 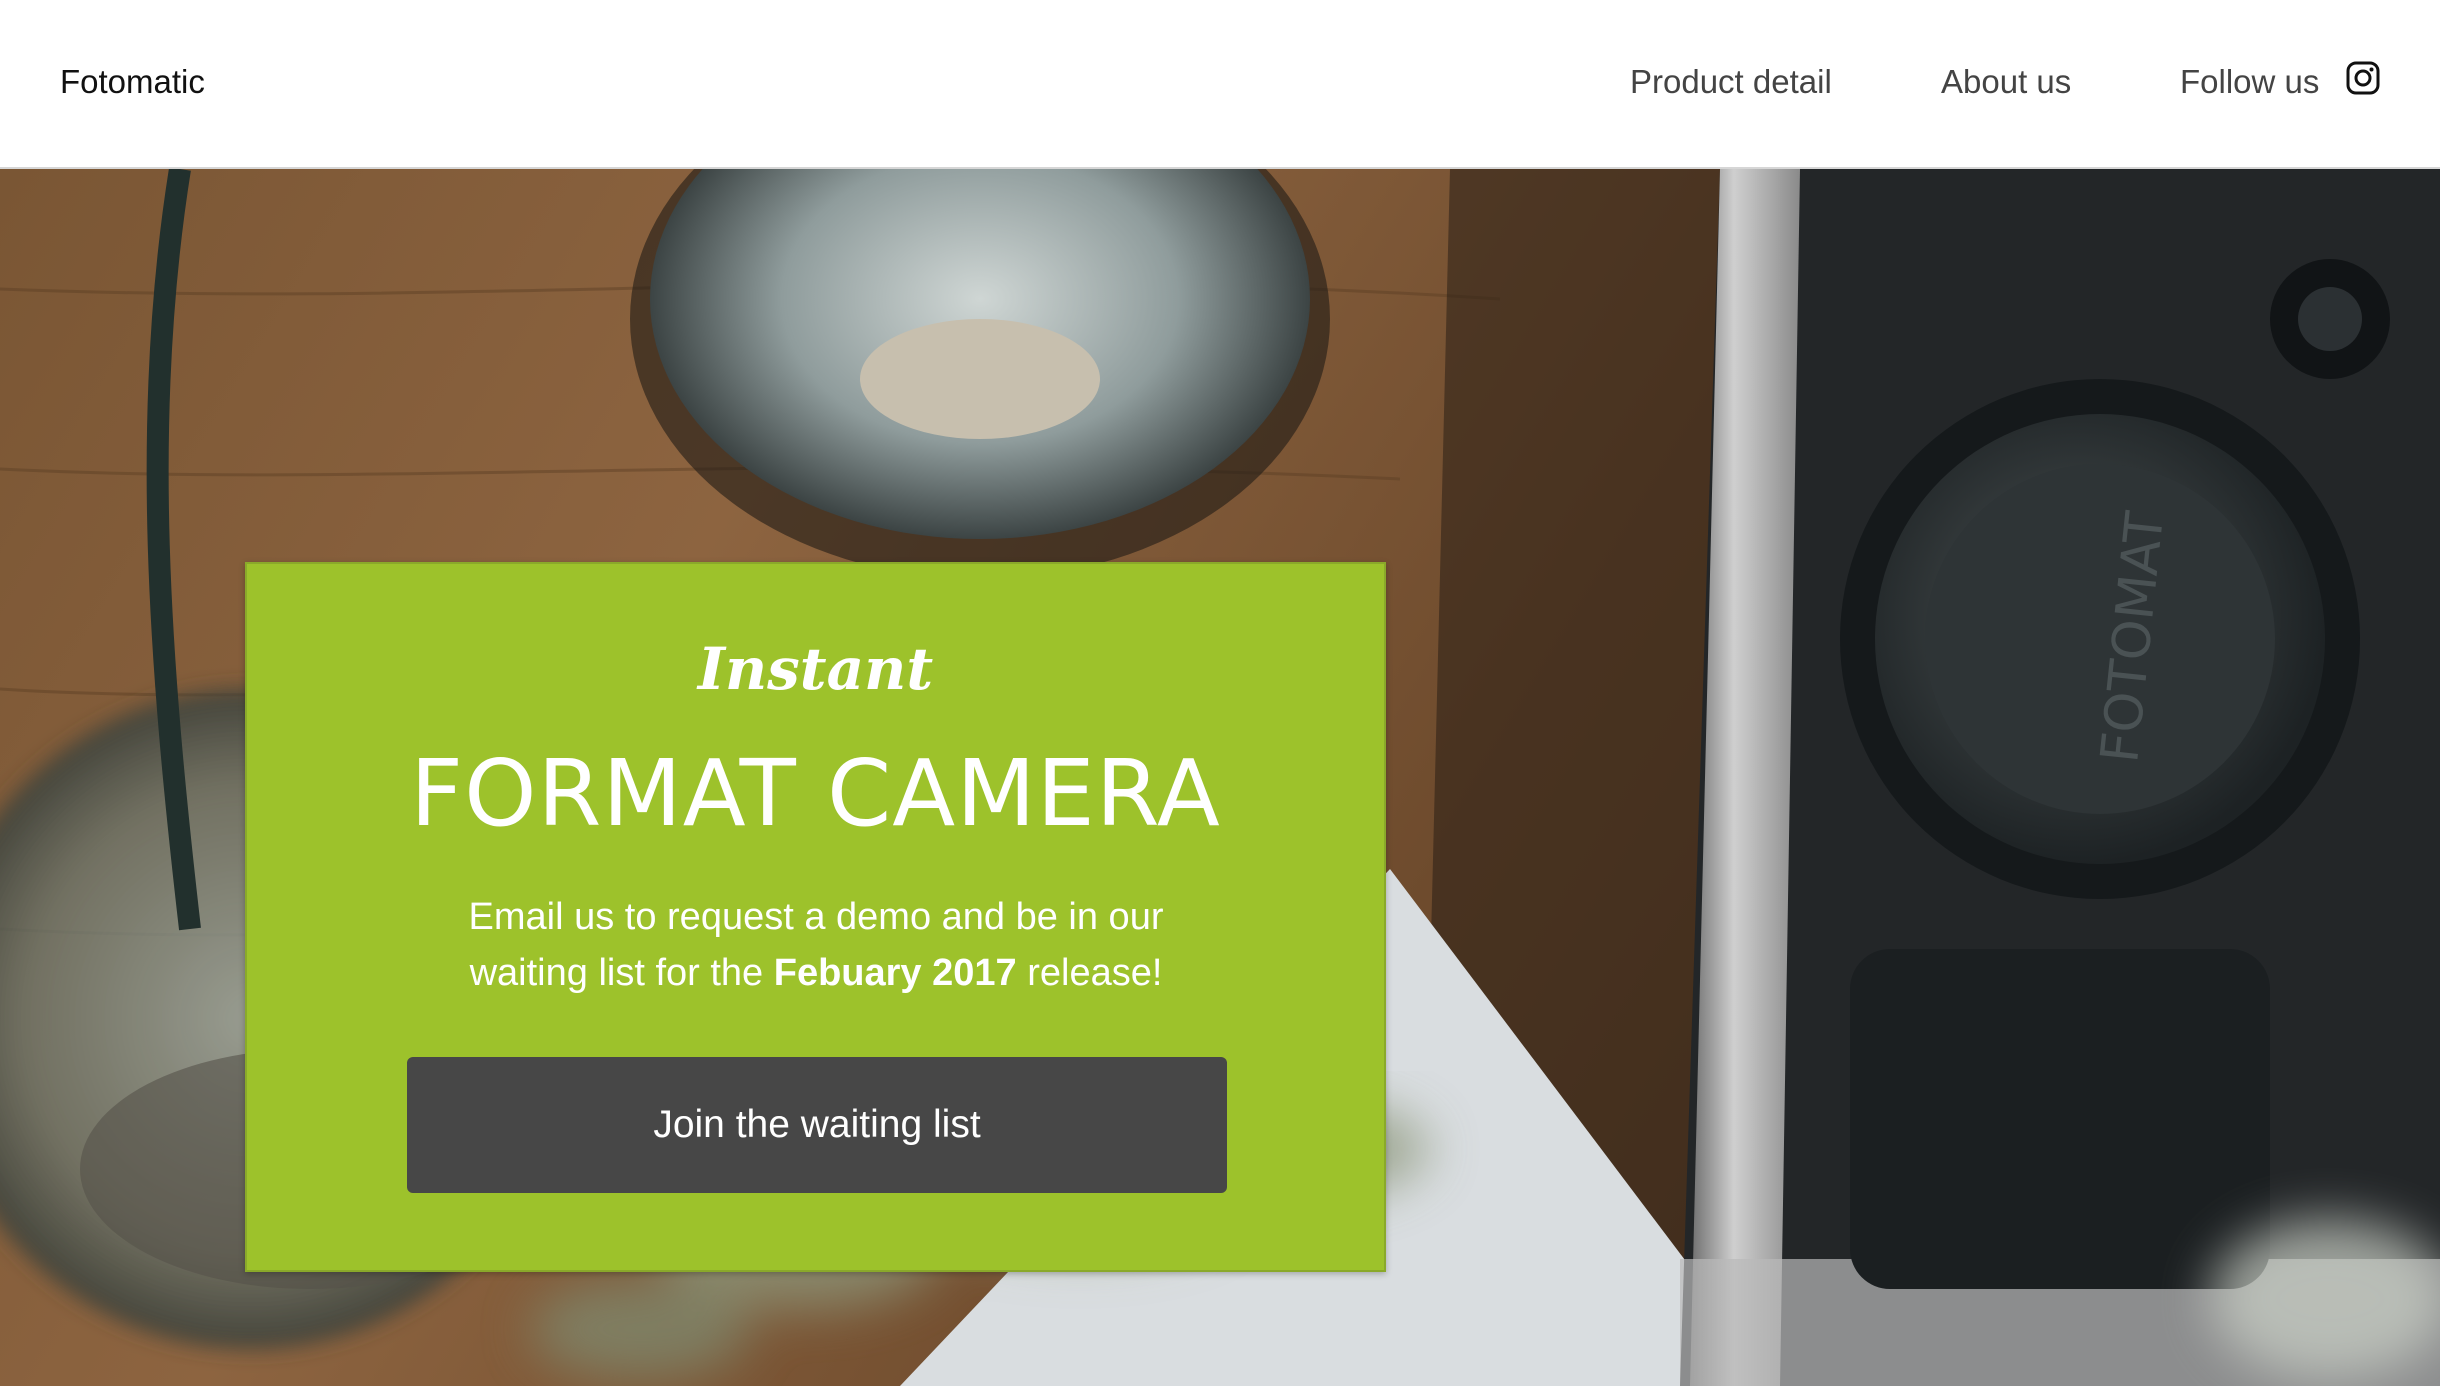 What do you see at coordinates (1089, 973) in the screenshot?
I see `card-description-end: release!` at bounding box center [1089, 973].